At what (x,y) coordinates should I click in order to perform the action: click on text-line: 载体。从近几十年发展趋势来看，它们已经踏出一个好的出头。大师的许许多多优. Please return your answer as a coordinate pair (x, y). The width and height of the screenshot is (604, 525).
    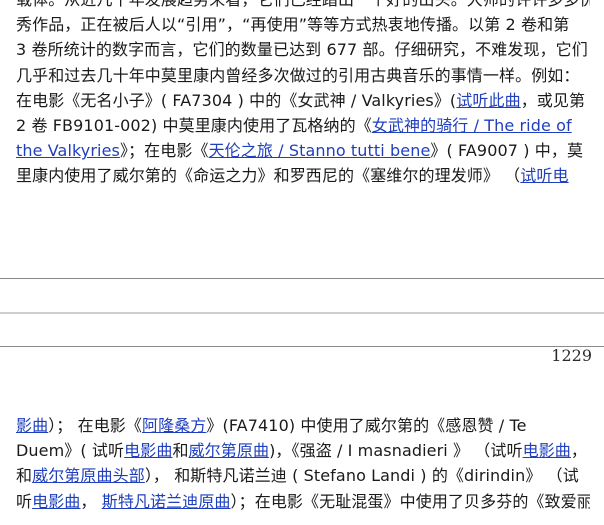
    Looking at the image, I should click on (303, 6).